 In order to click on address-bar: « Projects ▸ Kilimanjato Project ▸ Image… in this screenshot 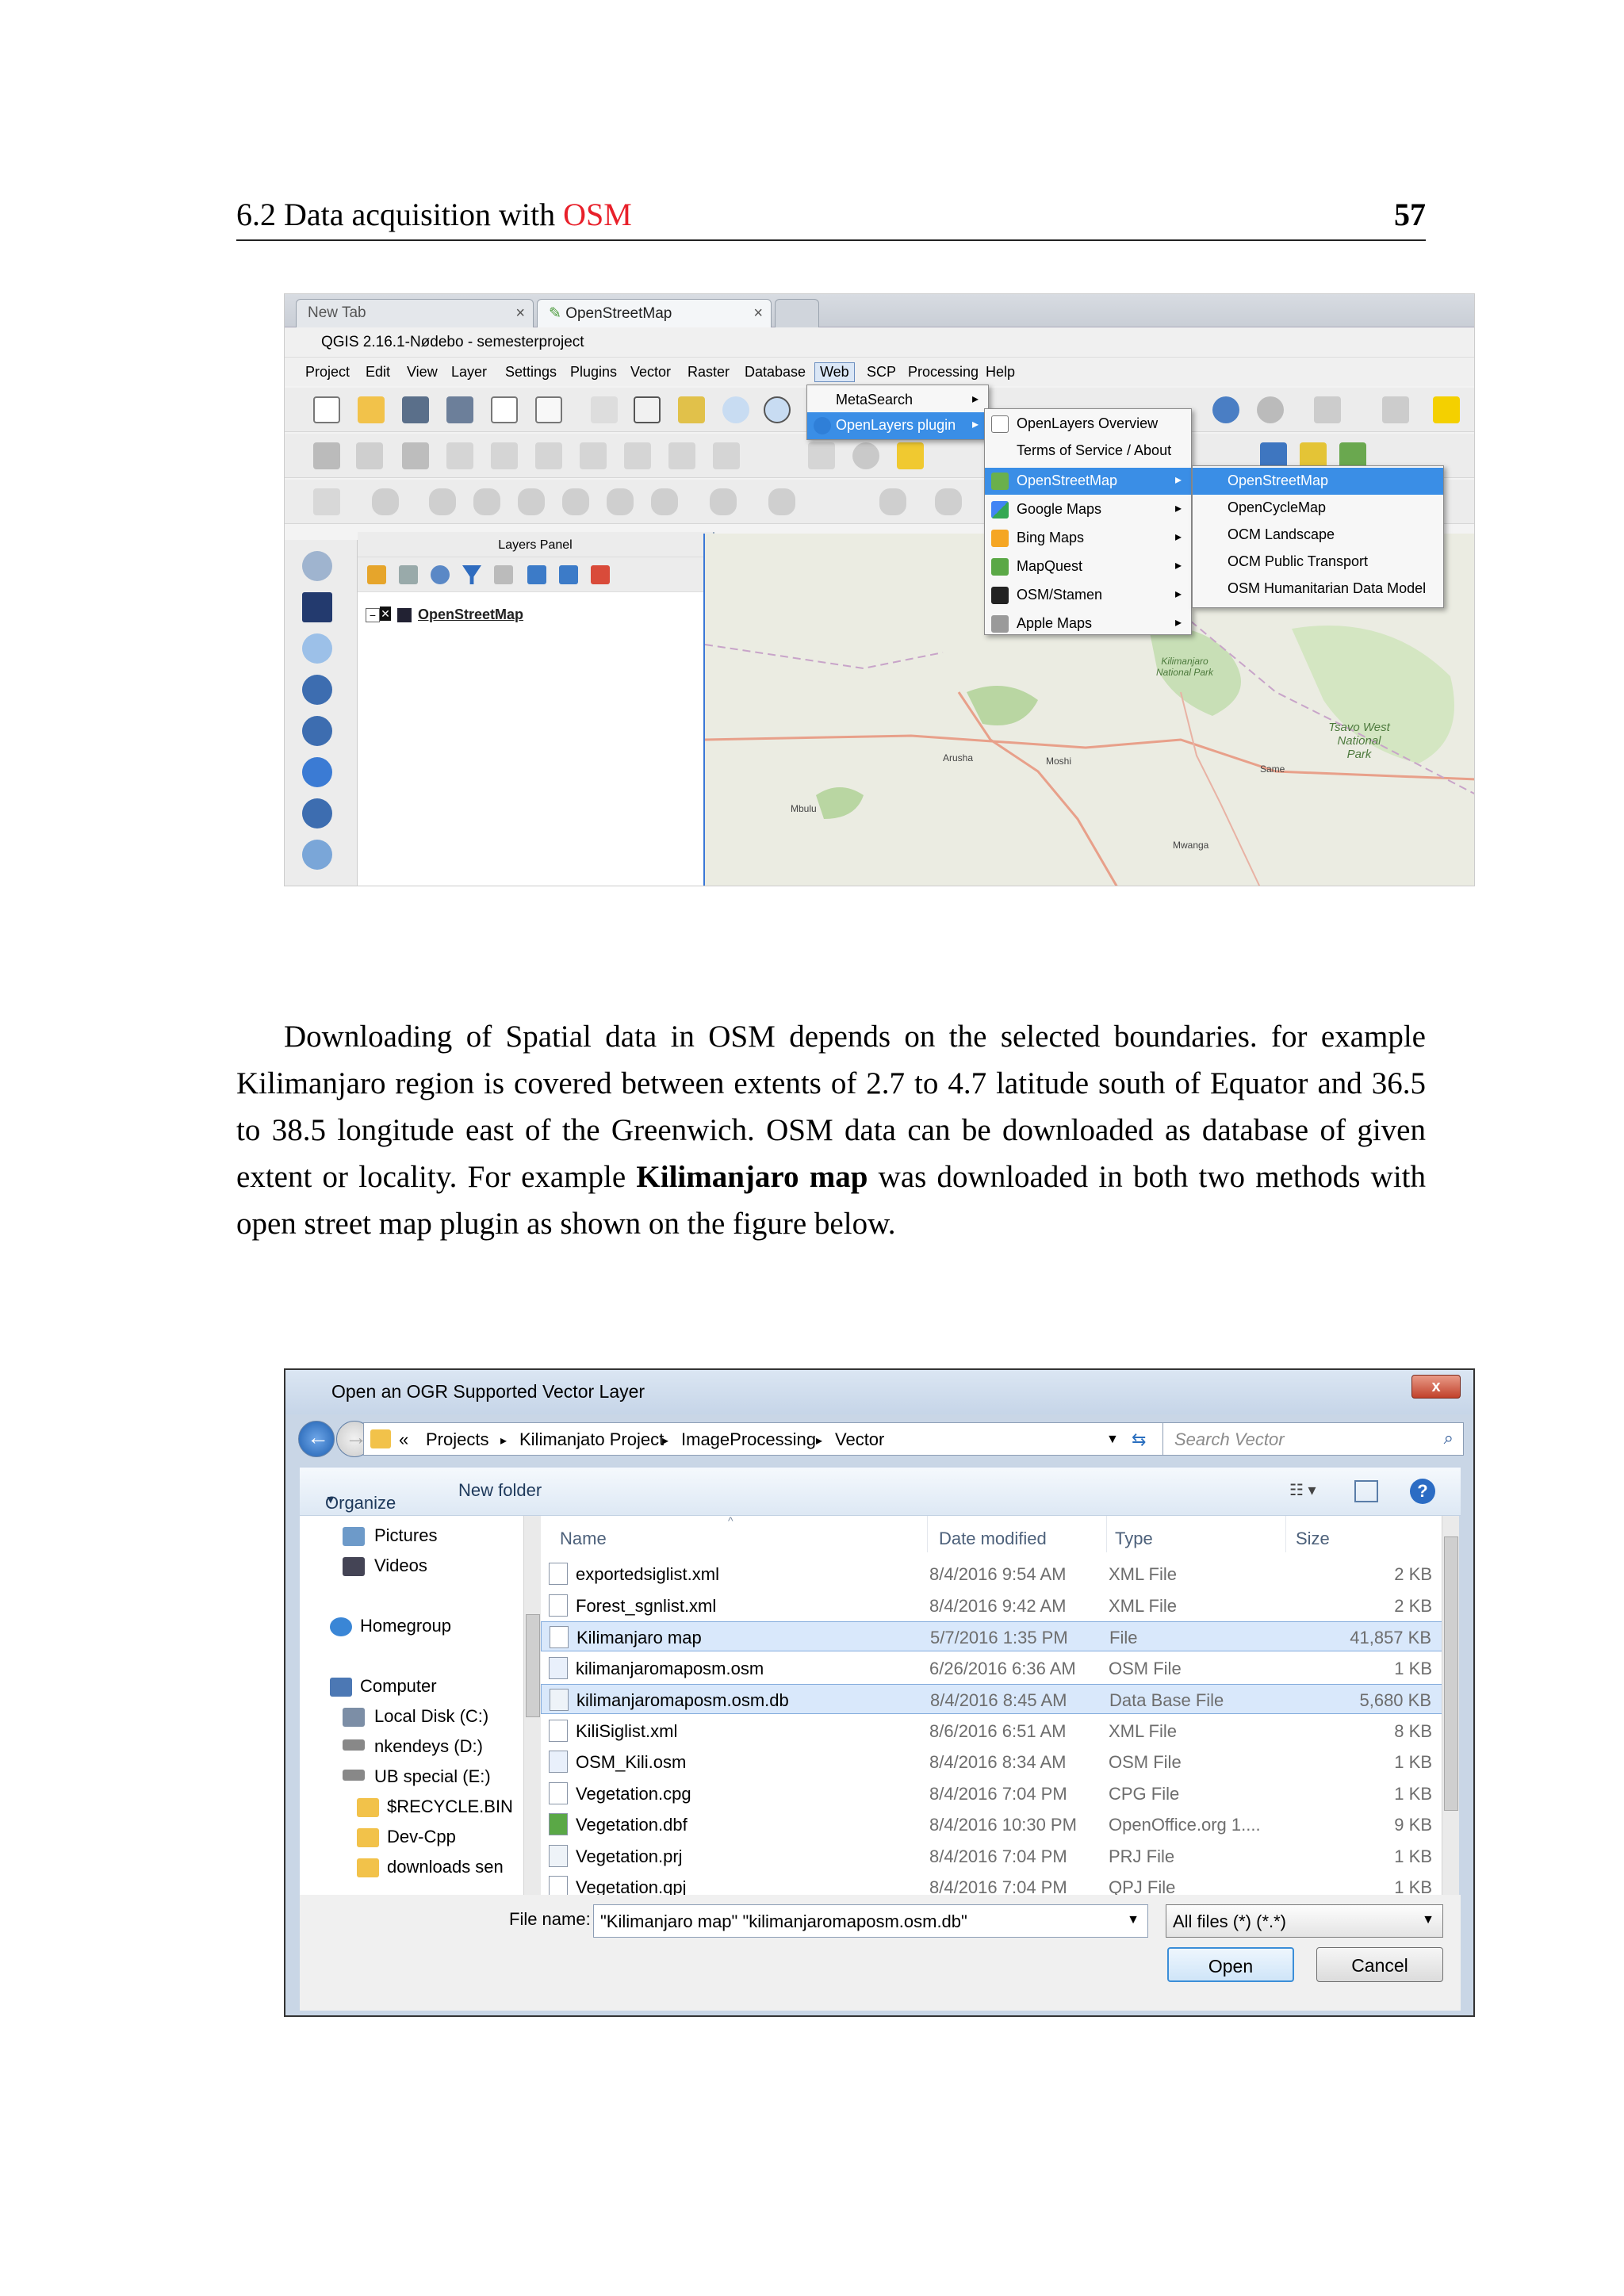, I will do `click(763, 1439)`.